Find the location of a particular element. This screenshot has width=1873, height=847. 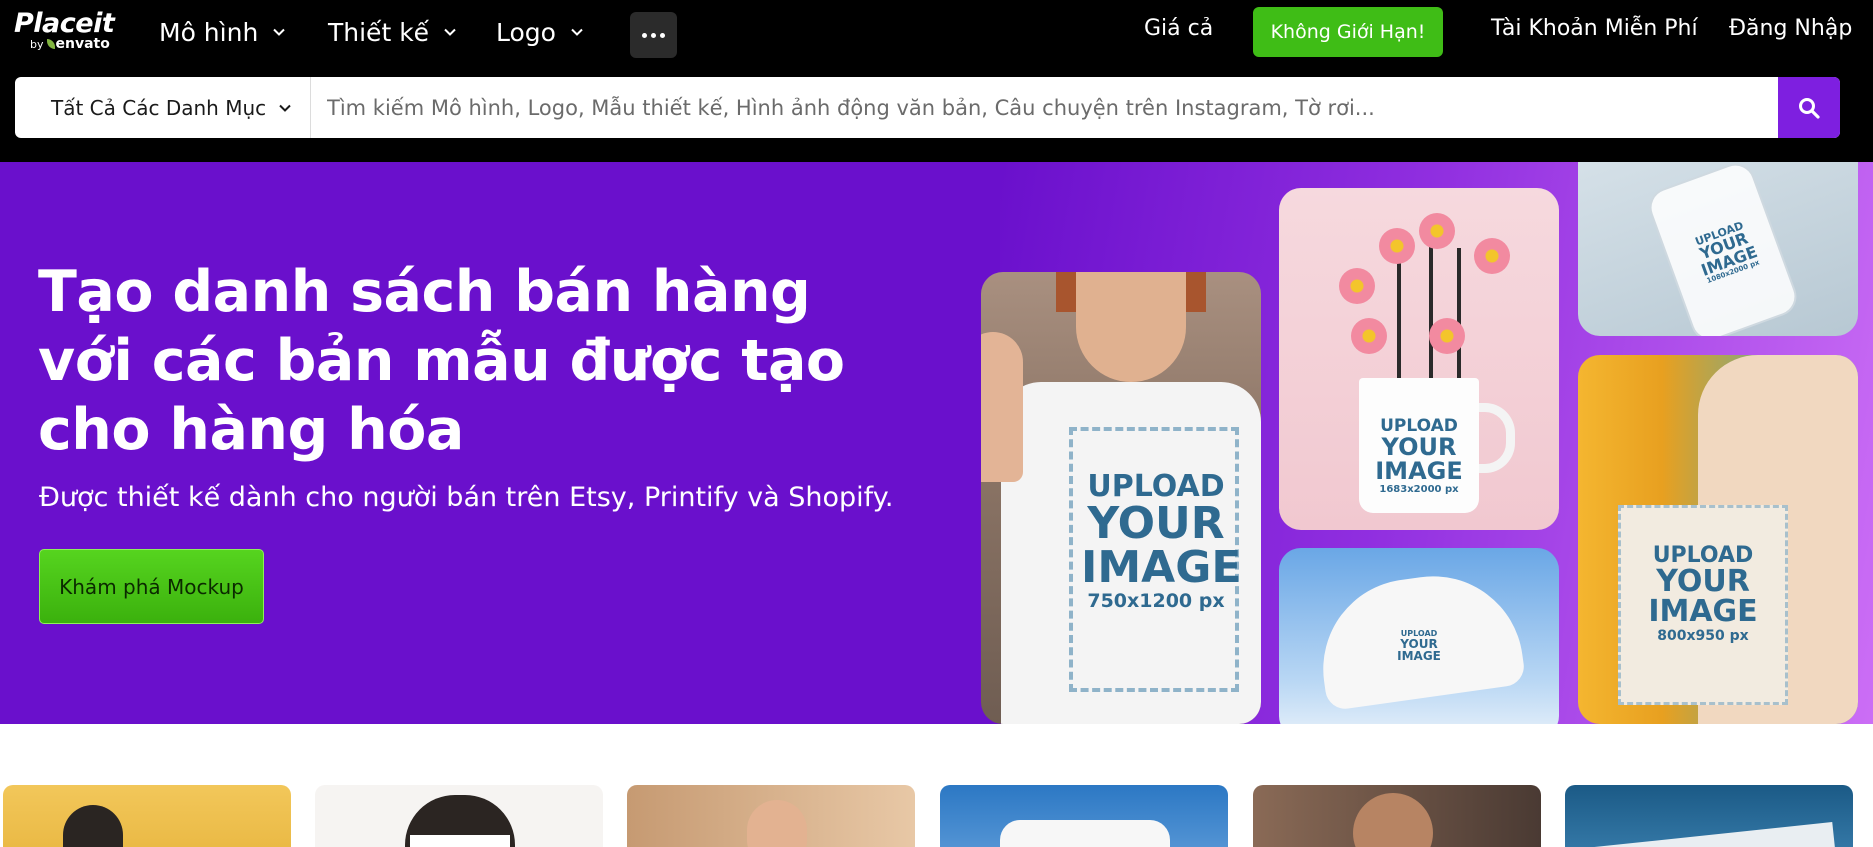

search-icon is located at coordinates (1809, 108).